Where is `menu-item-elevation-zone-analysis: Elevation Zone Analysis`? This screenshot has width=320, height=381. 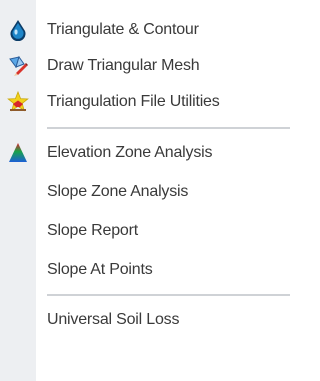
menu-item-elevation-zone-analysis: Elevation Zone Analysis is located at coordinates (145, 153).